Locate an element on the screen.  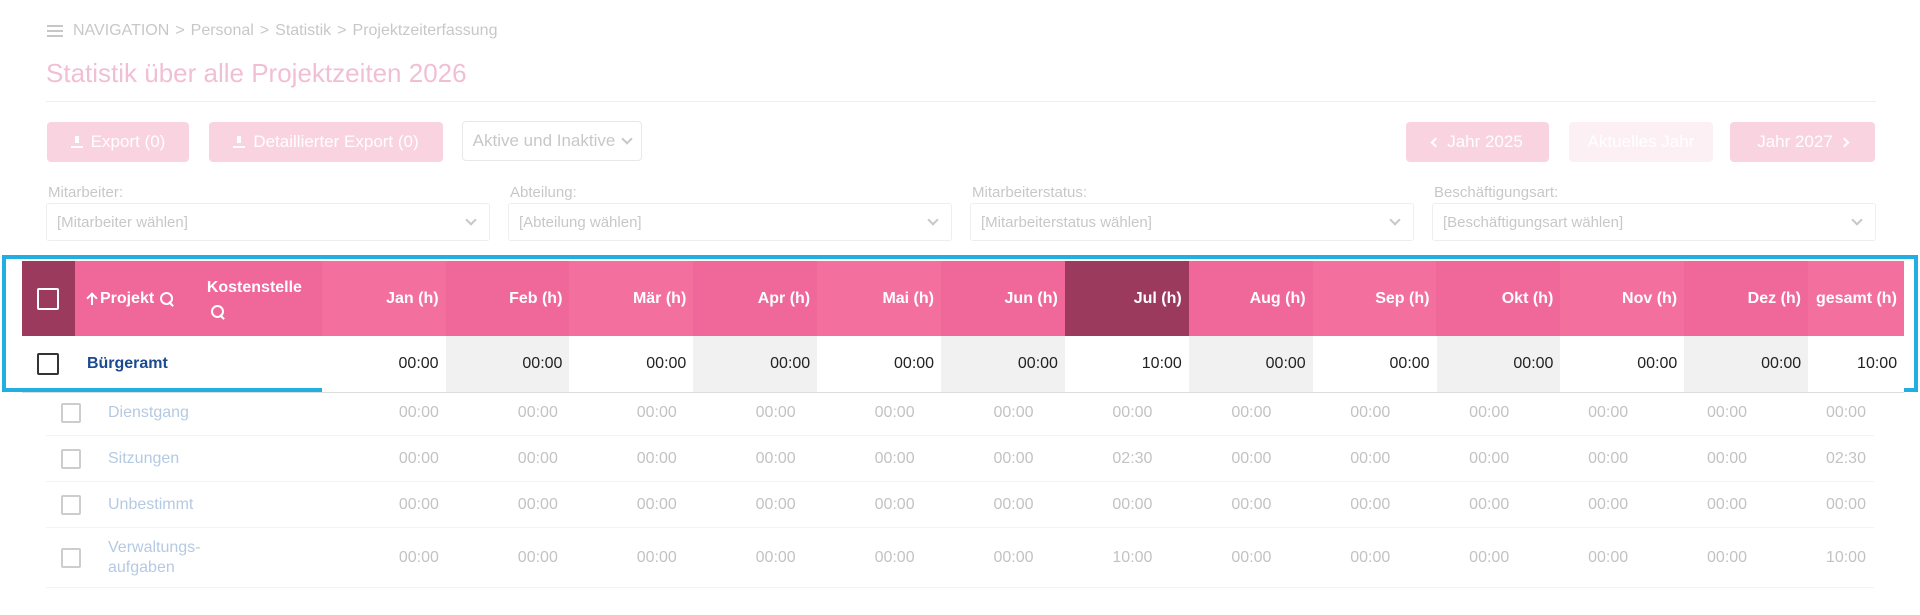
cell-jul: 10:00 is located at coordinates (1126, 364).